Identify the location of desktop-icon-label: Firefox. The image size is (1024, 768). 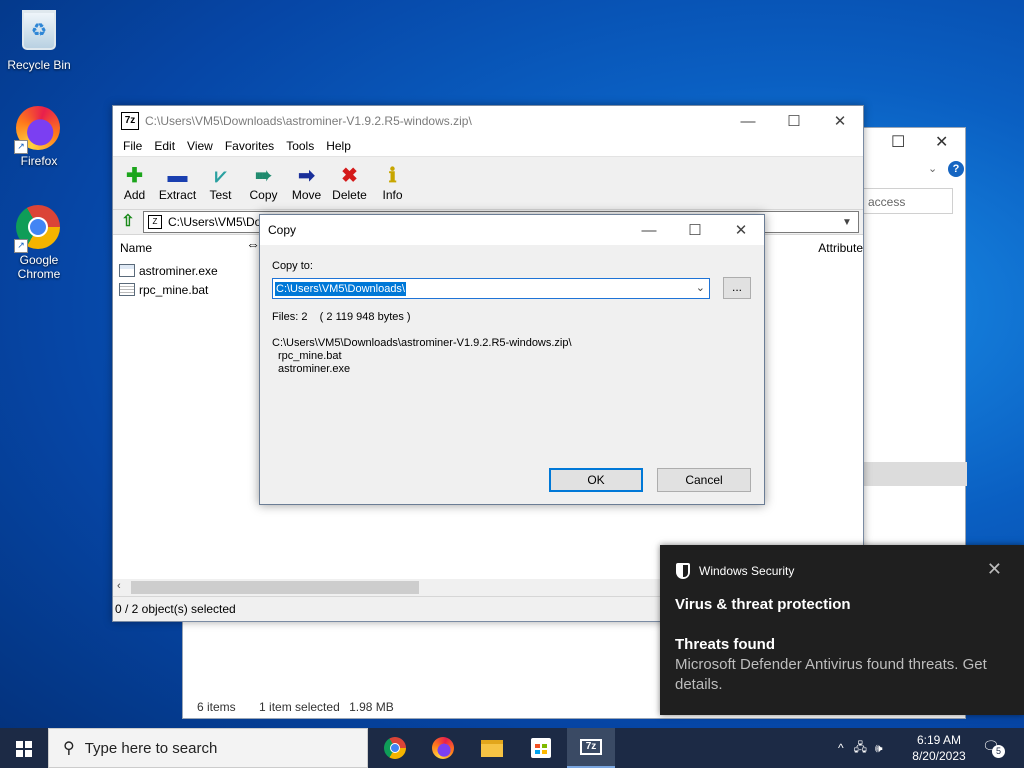
(39, 161).